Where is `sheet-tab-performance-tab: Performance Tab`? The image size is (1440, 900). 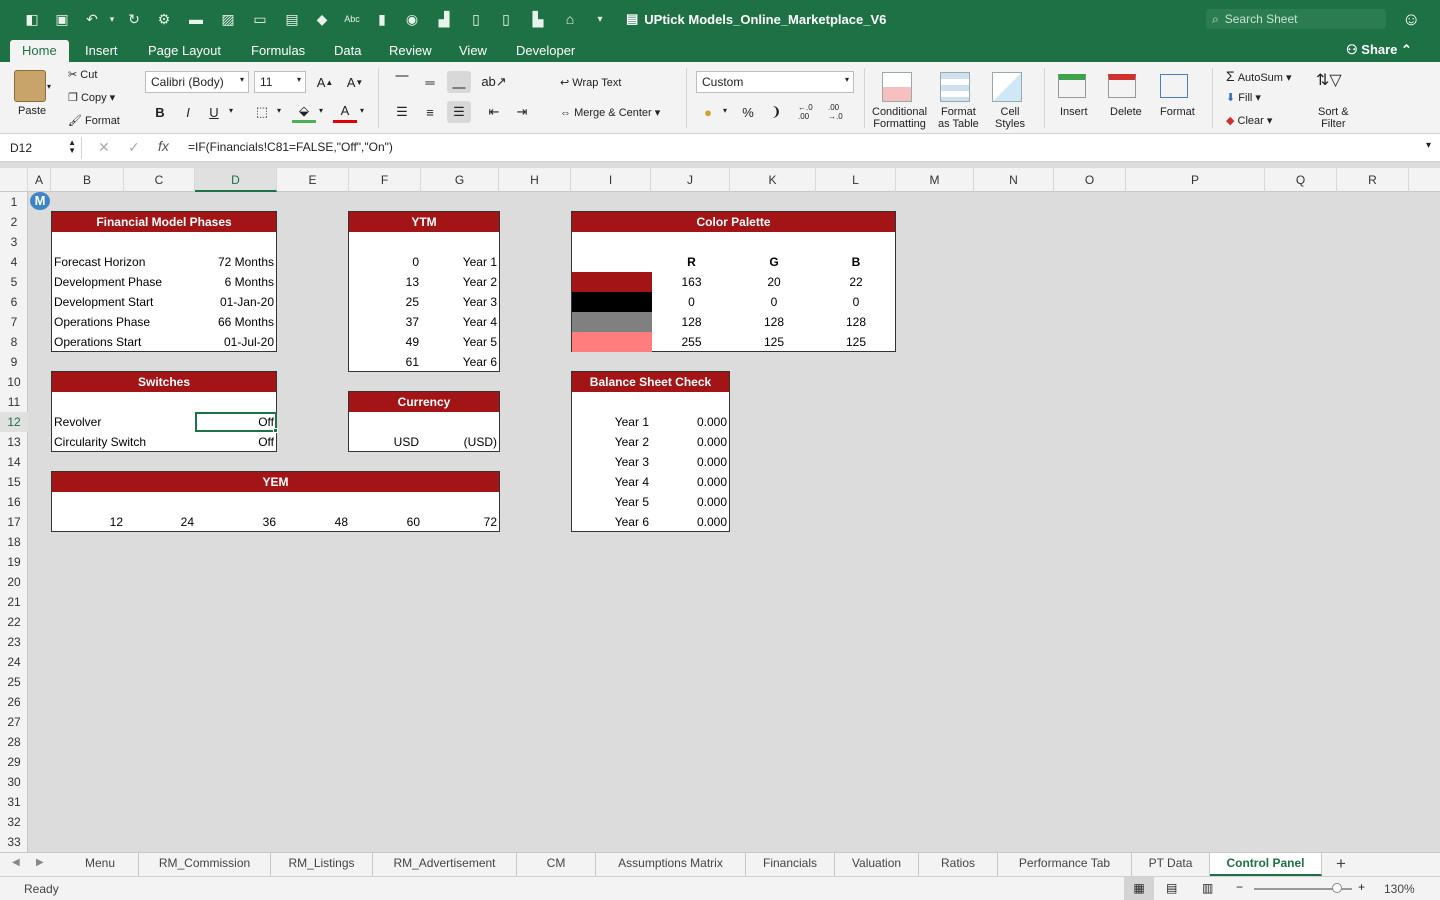 sheet-tab-performance-tab: Performance Tab is located at coordinates (1065, 864).